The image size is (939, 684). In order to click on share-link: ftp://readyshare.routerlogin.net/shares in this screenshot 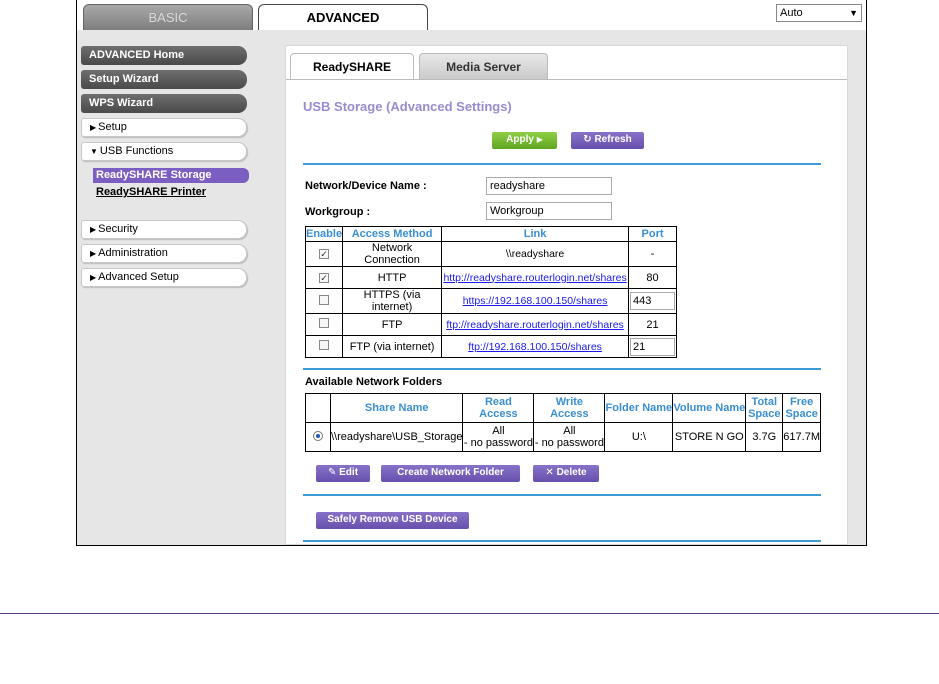, I will do `click(534, 325)`.